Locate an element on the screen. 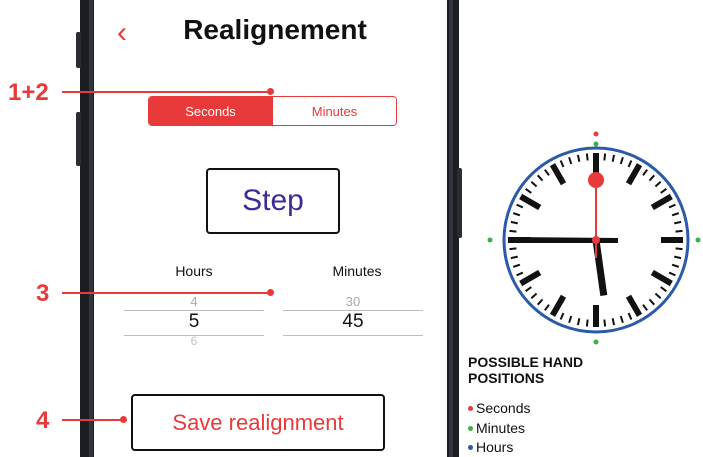 This screenshot has width=703, height=457. callout-3-line is located at coordinates (166, 293).